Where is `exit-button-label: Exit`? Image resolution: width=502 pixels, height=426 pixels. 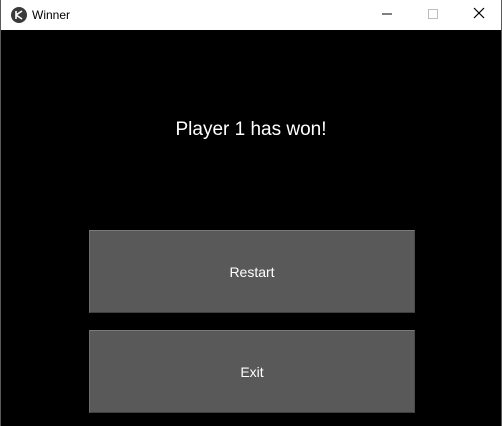 exit-button-label: Exit is located at coordinates (252, 371).